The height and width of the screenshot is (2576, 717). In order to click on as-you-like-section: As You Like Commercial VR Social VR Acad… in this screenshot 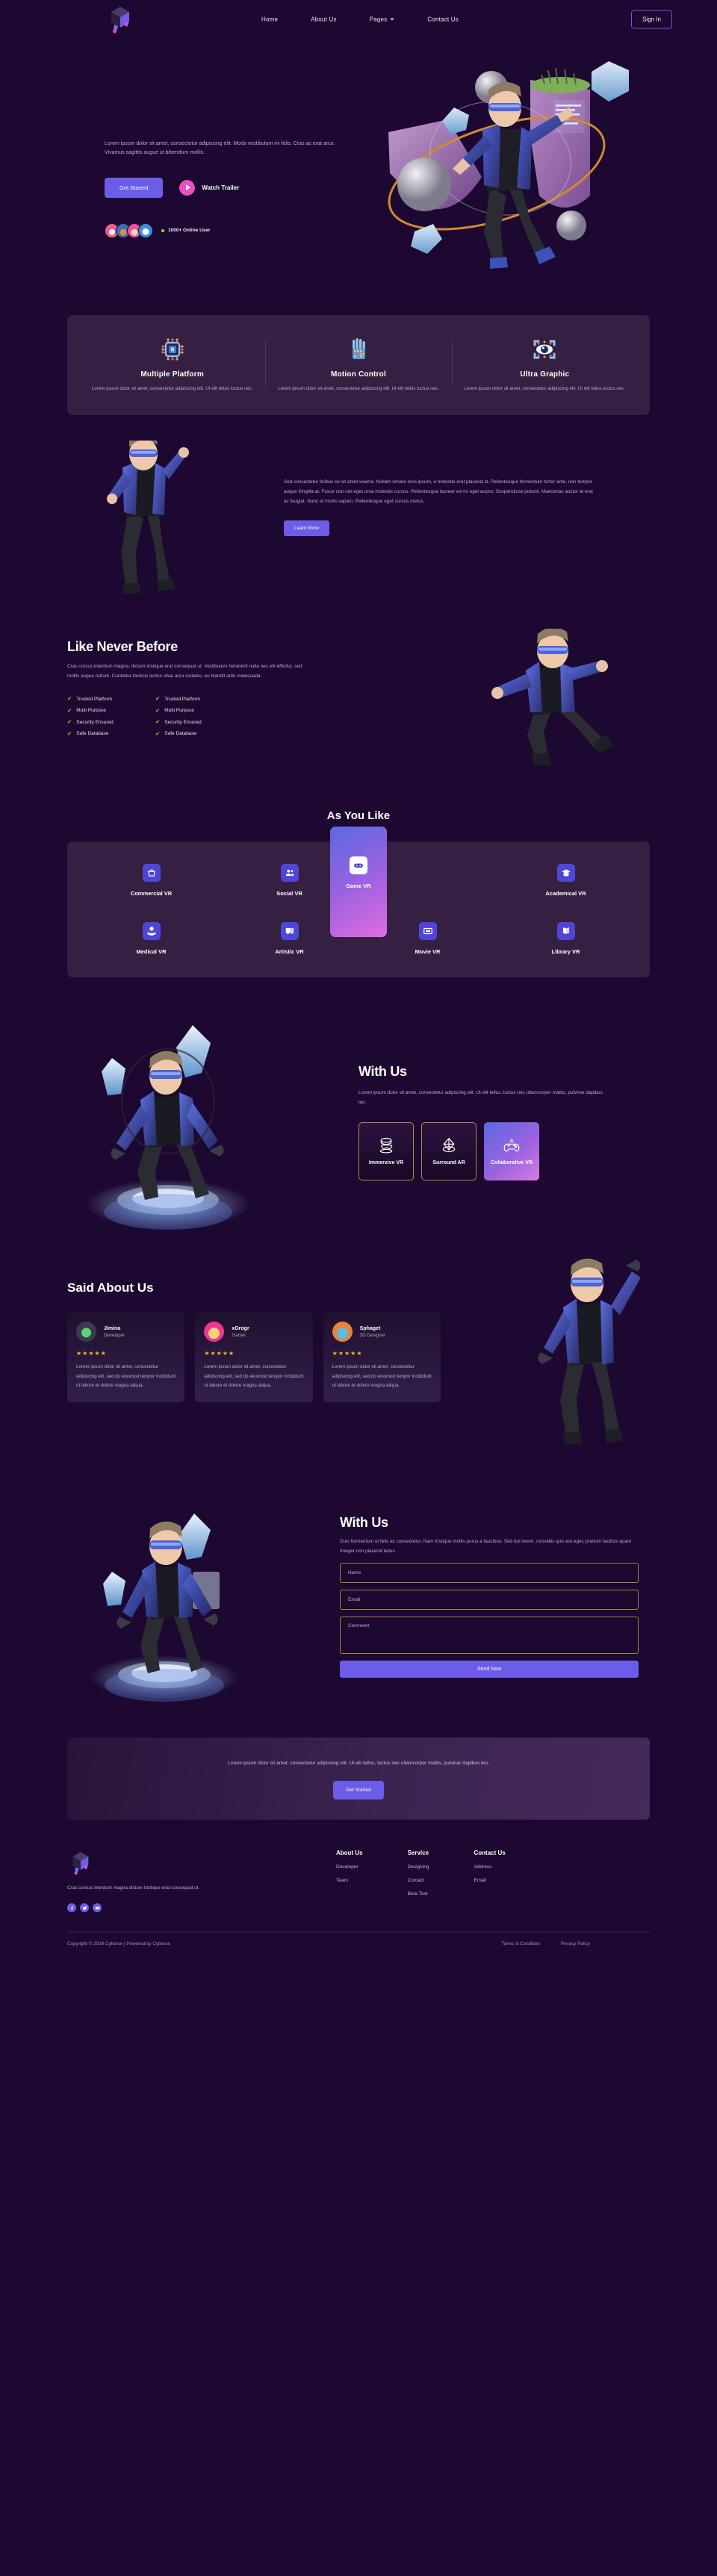, I will do `click(358, 893)`.